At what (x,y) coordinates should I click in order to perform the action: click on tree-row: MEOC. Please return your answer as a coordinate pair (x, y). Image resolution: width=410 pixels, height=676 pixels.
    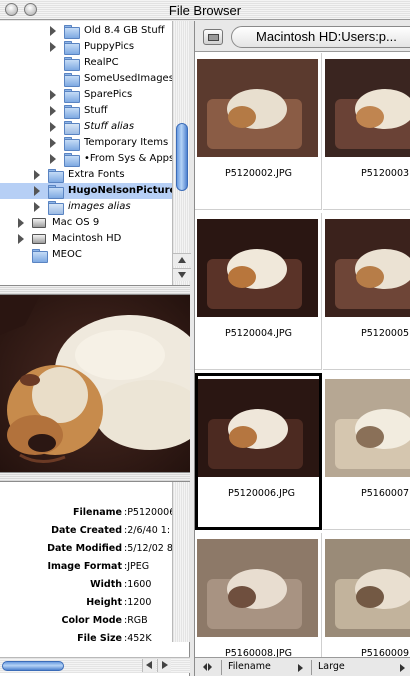
    Looking at the image, I should click on (86, 255).